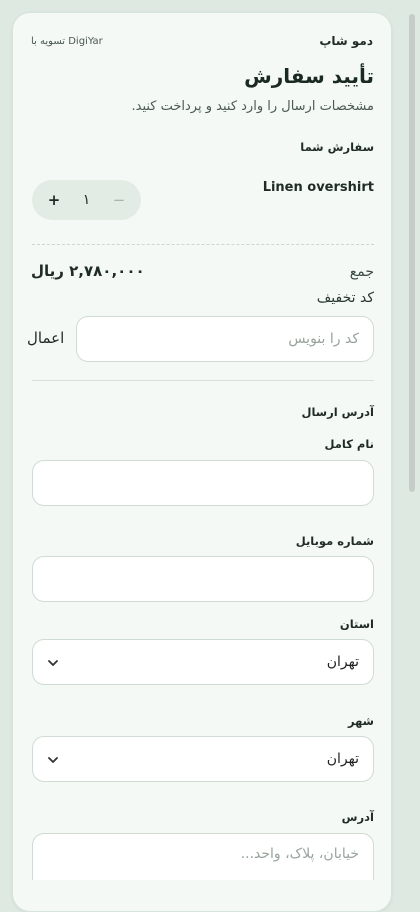 The image size is (420, 912). What do you see at coordinates (342, 662) in the screenshot?
I see `province-value: تهران` at bounding box center [342, 662].